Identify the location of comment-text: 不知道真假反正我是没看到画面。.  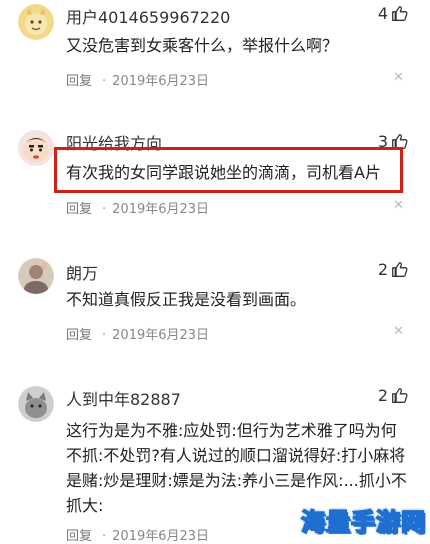
(186, 299).